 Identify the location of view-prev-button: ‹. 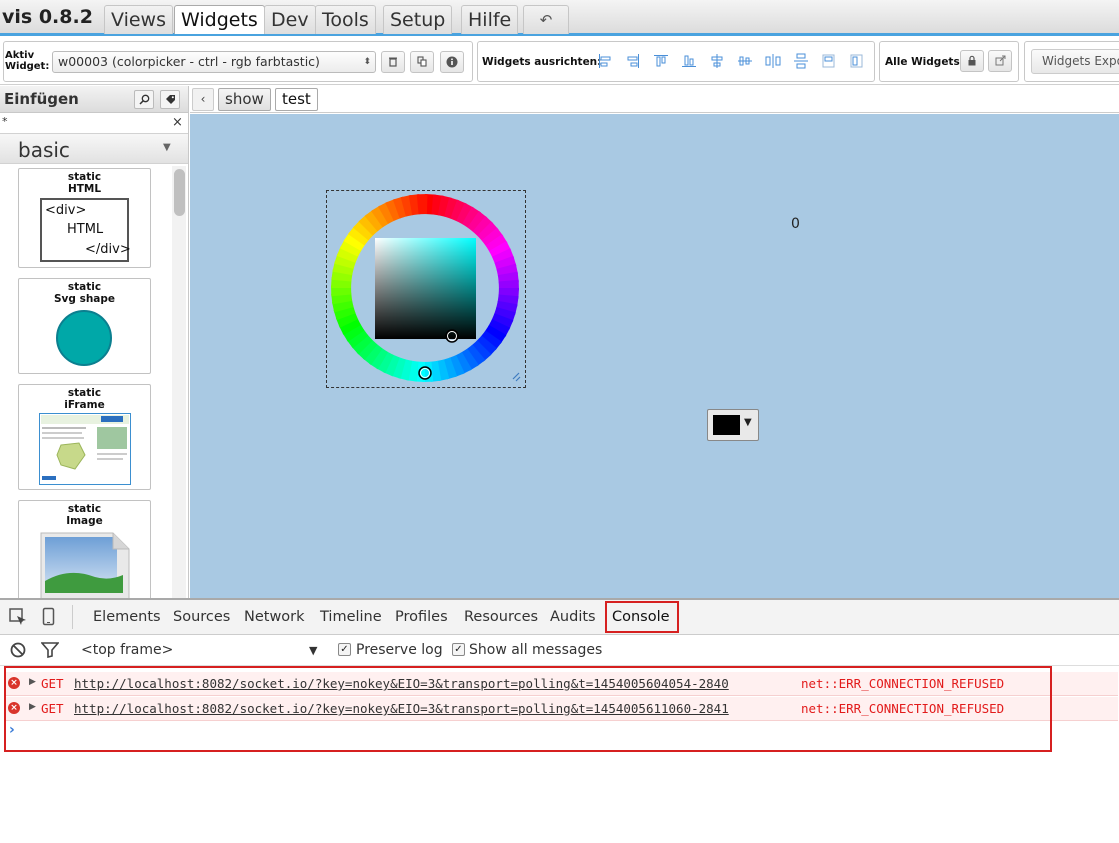
(203, 99).